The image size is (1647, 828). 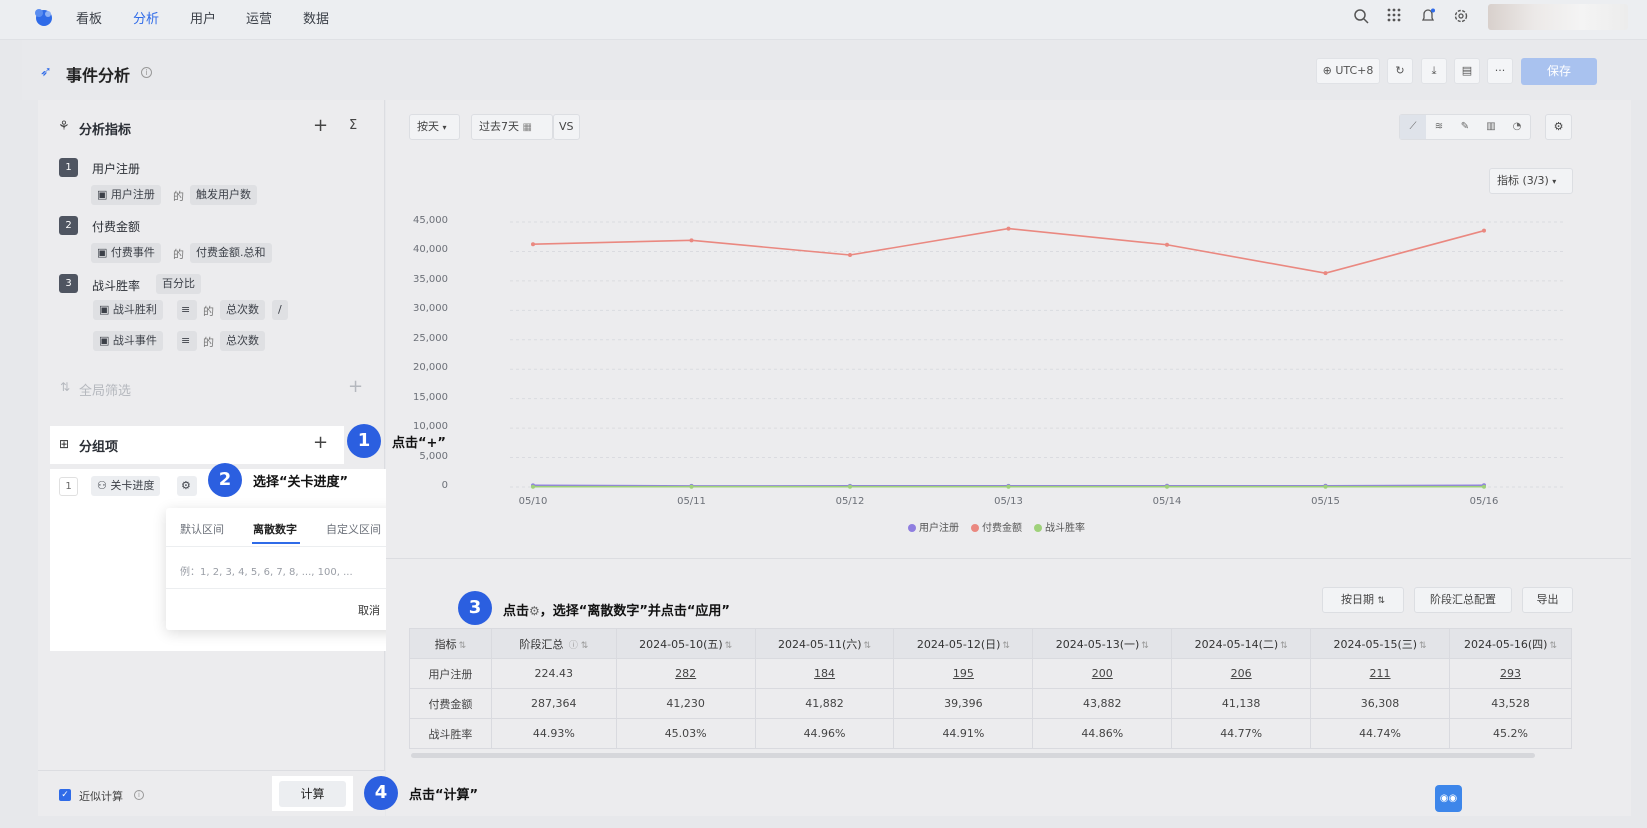 I want to click on table-cell-link: 293, so click(x=1510, y=673).